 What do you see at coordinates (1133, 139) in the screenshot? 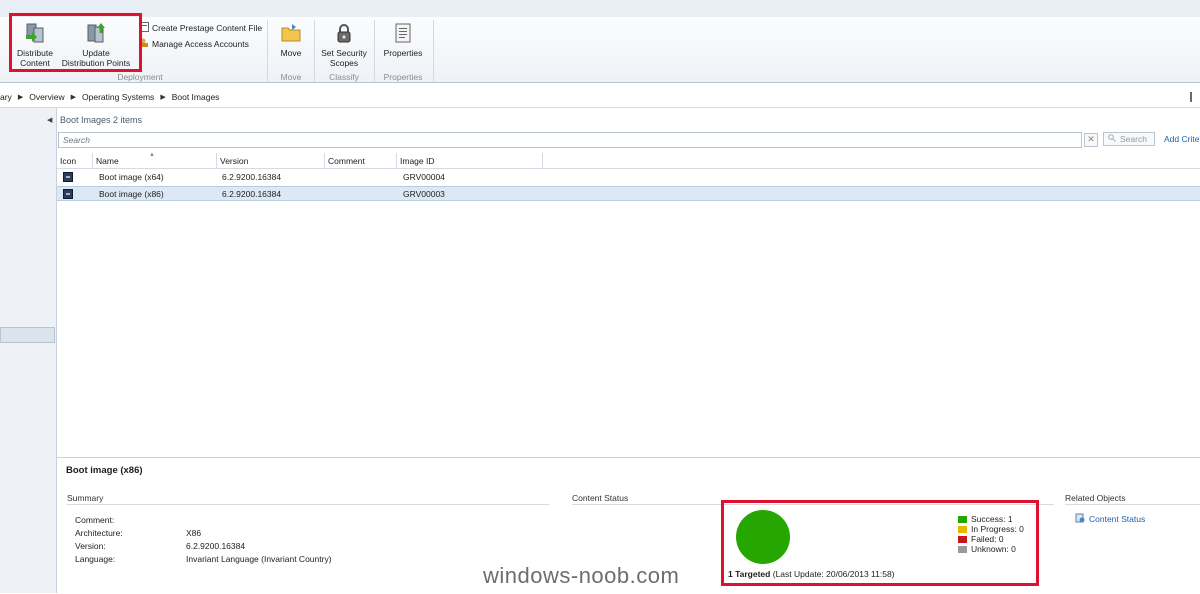
I see `search-button-label: Search` at bounding box center [1133, 139].